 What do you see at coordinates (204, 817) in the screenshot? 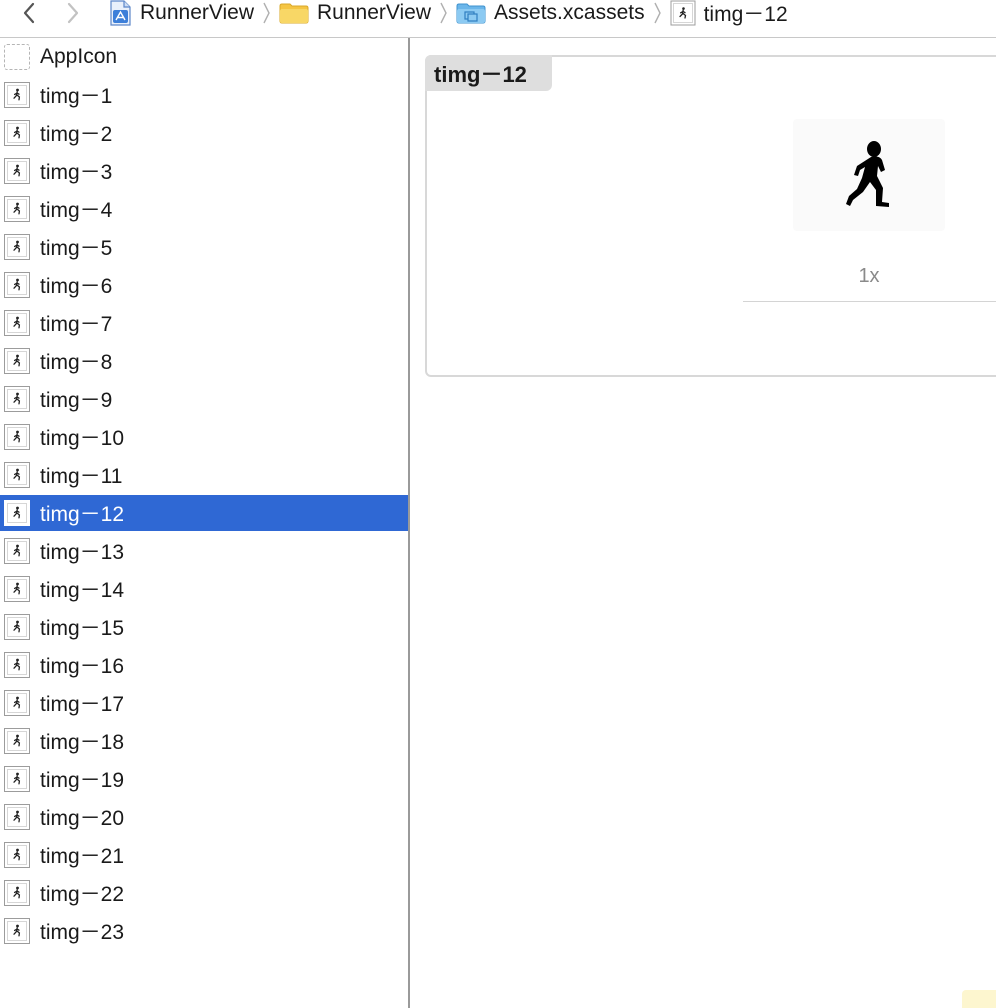
I see `sidebar-item: timg－20` at bounding box center [204, 817].